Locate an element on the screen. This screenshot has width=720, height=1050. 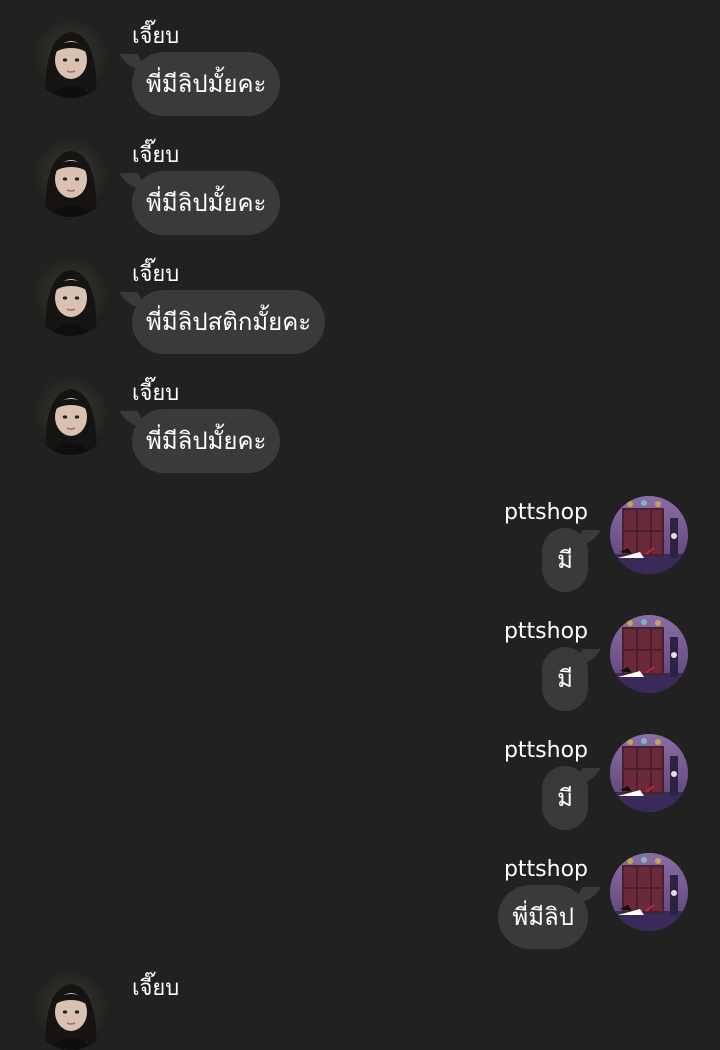
message-bubble: พี่มีลิป is located at coordinates (543, 917).